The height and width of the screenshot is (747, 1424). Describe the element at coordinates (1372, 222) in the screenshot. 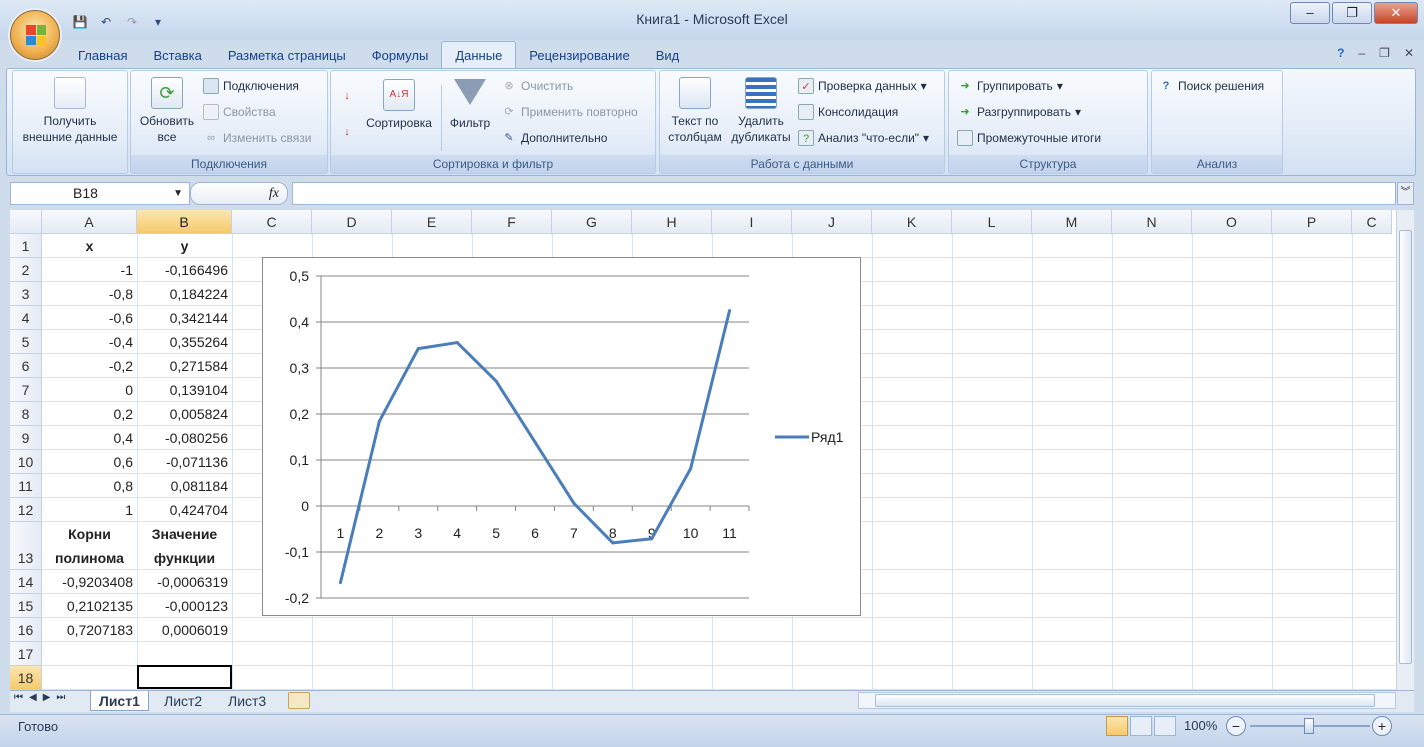

I see `column-header-c-16: C` at that location.